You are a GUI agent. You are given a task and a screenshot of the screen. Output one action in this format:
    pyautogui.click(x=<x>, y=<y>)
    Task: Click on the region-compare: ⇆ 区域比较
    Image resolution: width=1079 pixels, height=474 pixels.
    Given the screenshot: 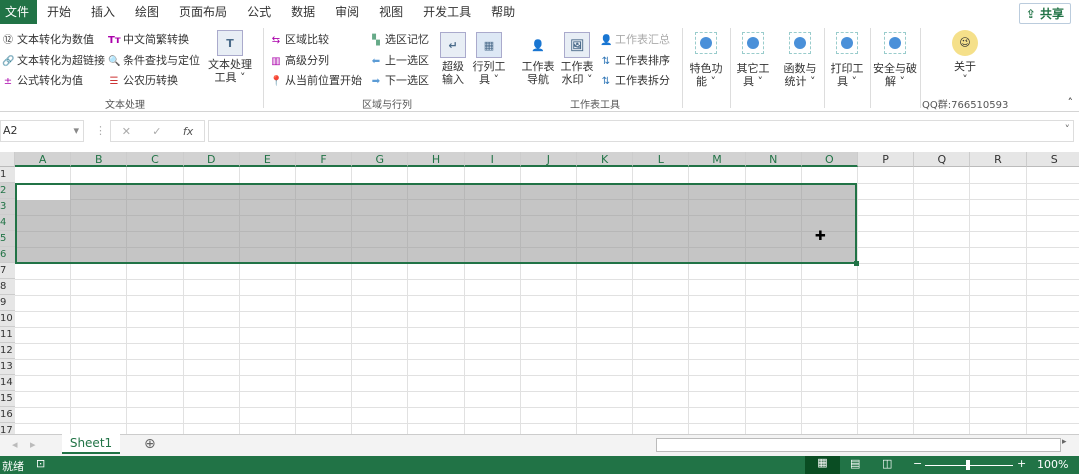 What is the action you would take?
    pyautogui.click(x=299, y=39)
    